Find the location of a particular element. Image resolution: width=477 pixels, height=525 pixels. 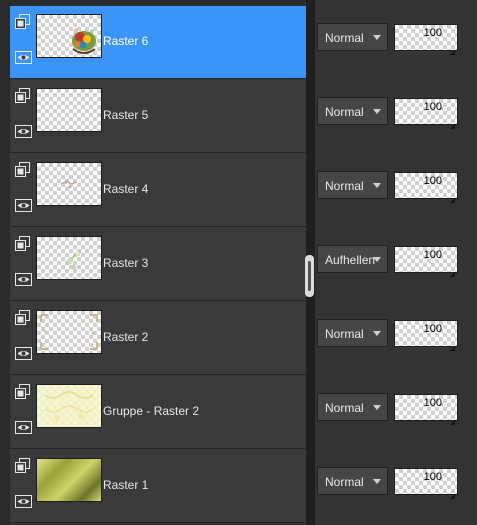

layer-row: Raster 5 is located at coordinates (158, 116).